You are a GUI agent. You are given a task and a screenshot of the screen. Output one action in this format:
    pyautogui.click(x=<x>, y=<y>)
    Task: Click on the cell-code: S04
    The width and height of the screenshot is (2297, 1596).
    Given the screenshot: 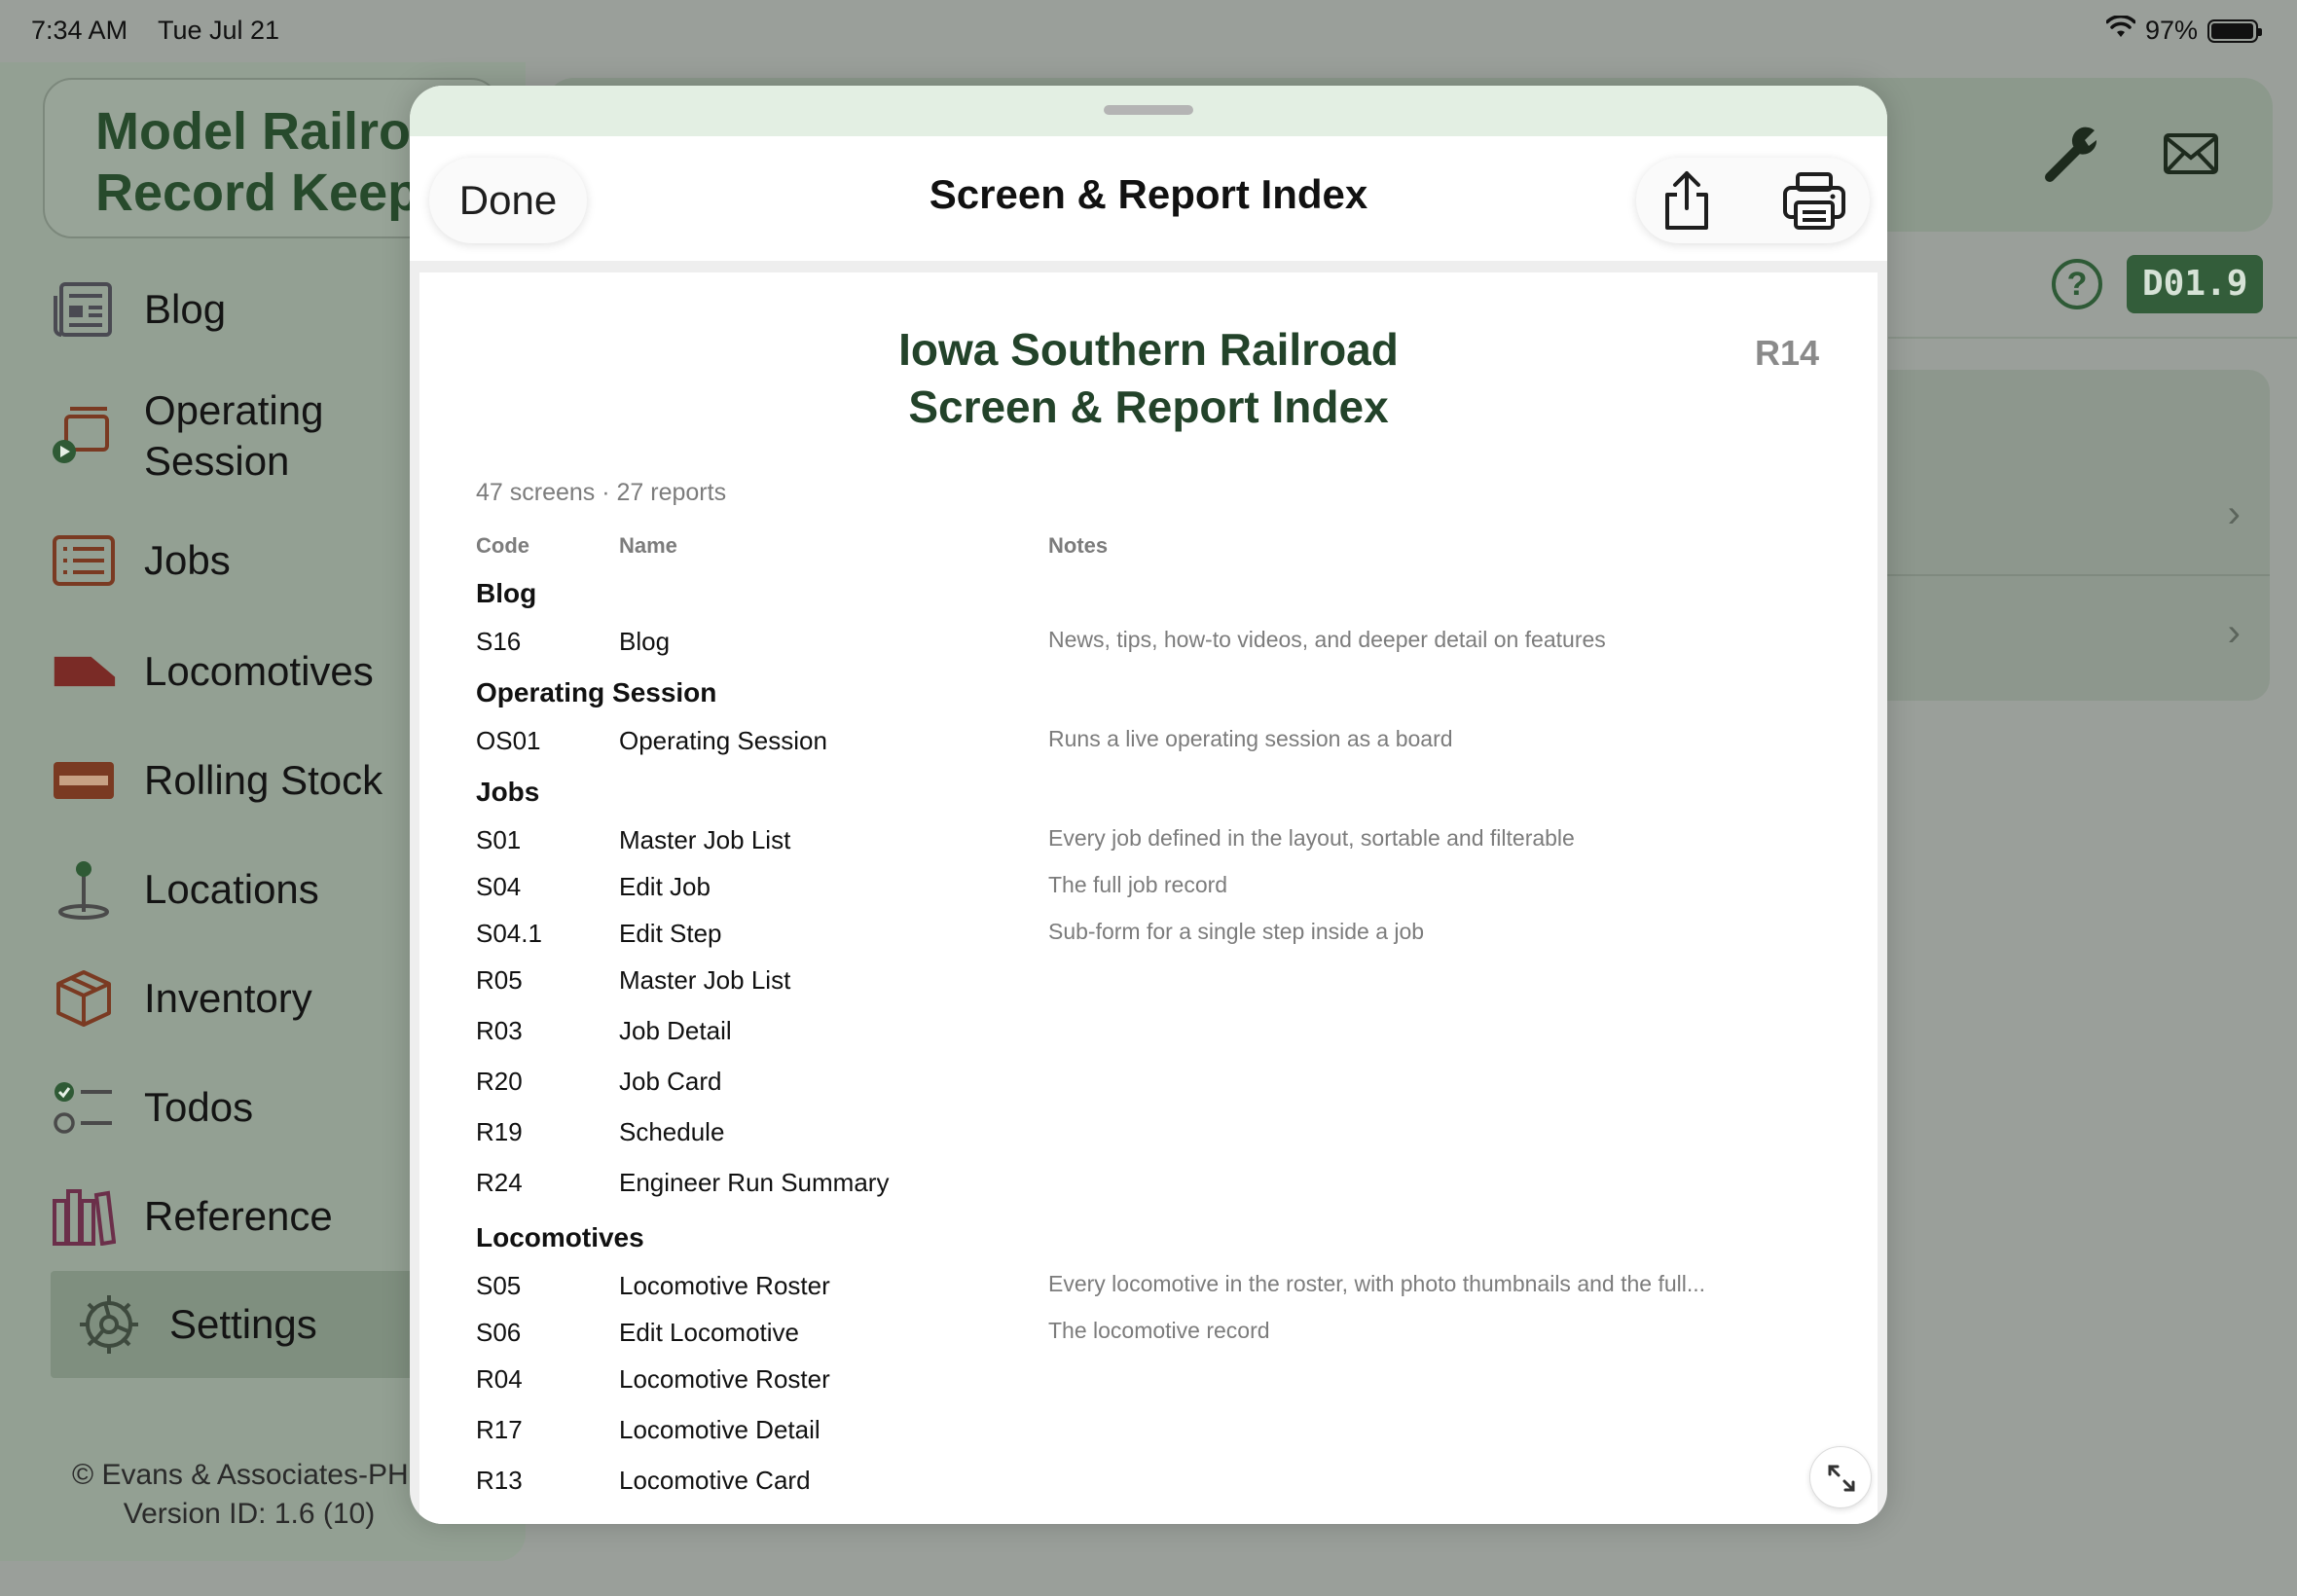 What is the action you would take?
    pyautogui.click(x=499, y=886)
    